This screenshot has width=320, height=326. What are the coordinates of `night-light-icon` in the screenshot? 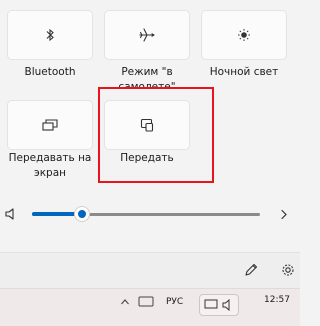 It's located at (244, 35).